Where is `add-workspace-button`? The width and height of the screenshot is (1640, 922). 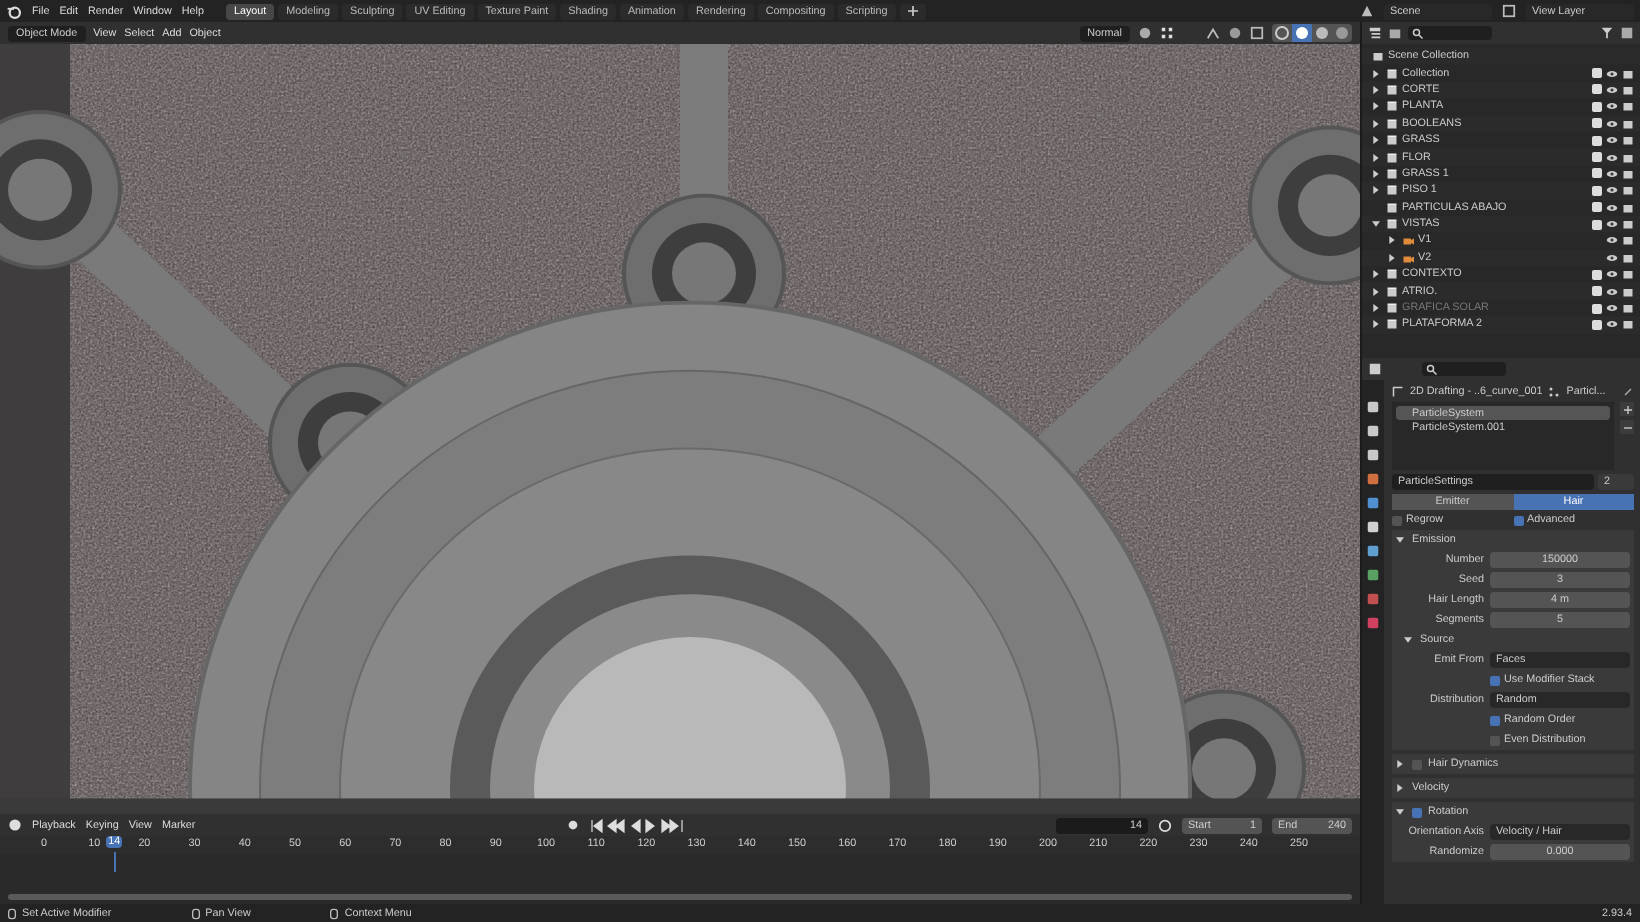
add-workspace-button is located at coordinates (912, 11).